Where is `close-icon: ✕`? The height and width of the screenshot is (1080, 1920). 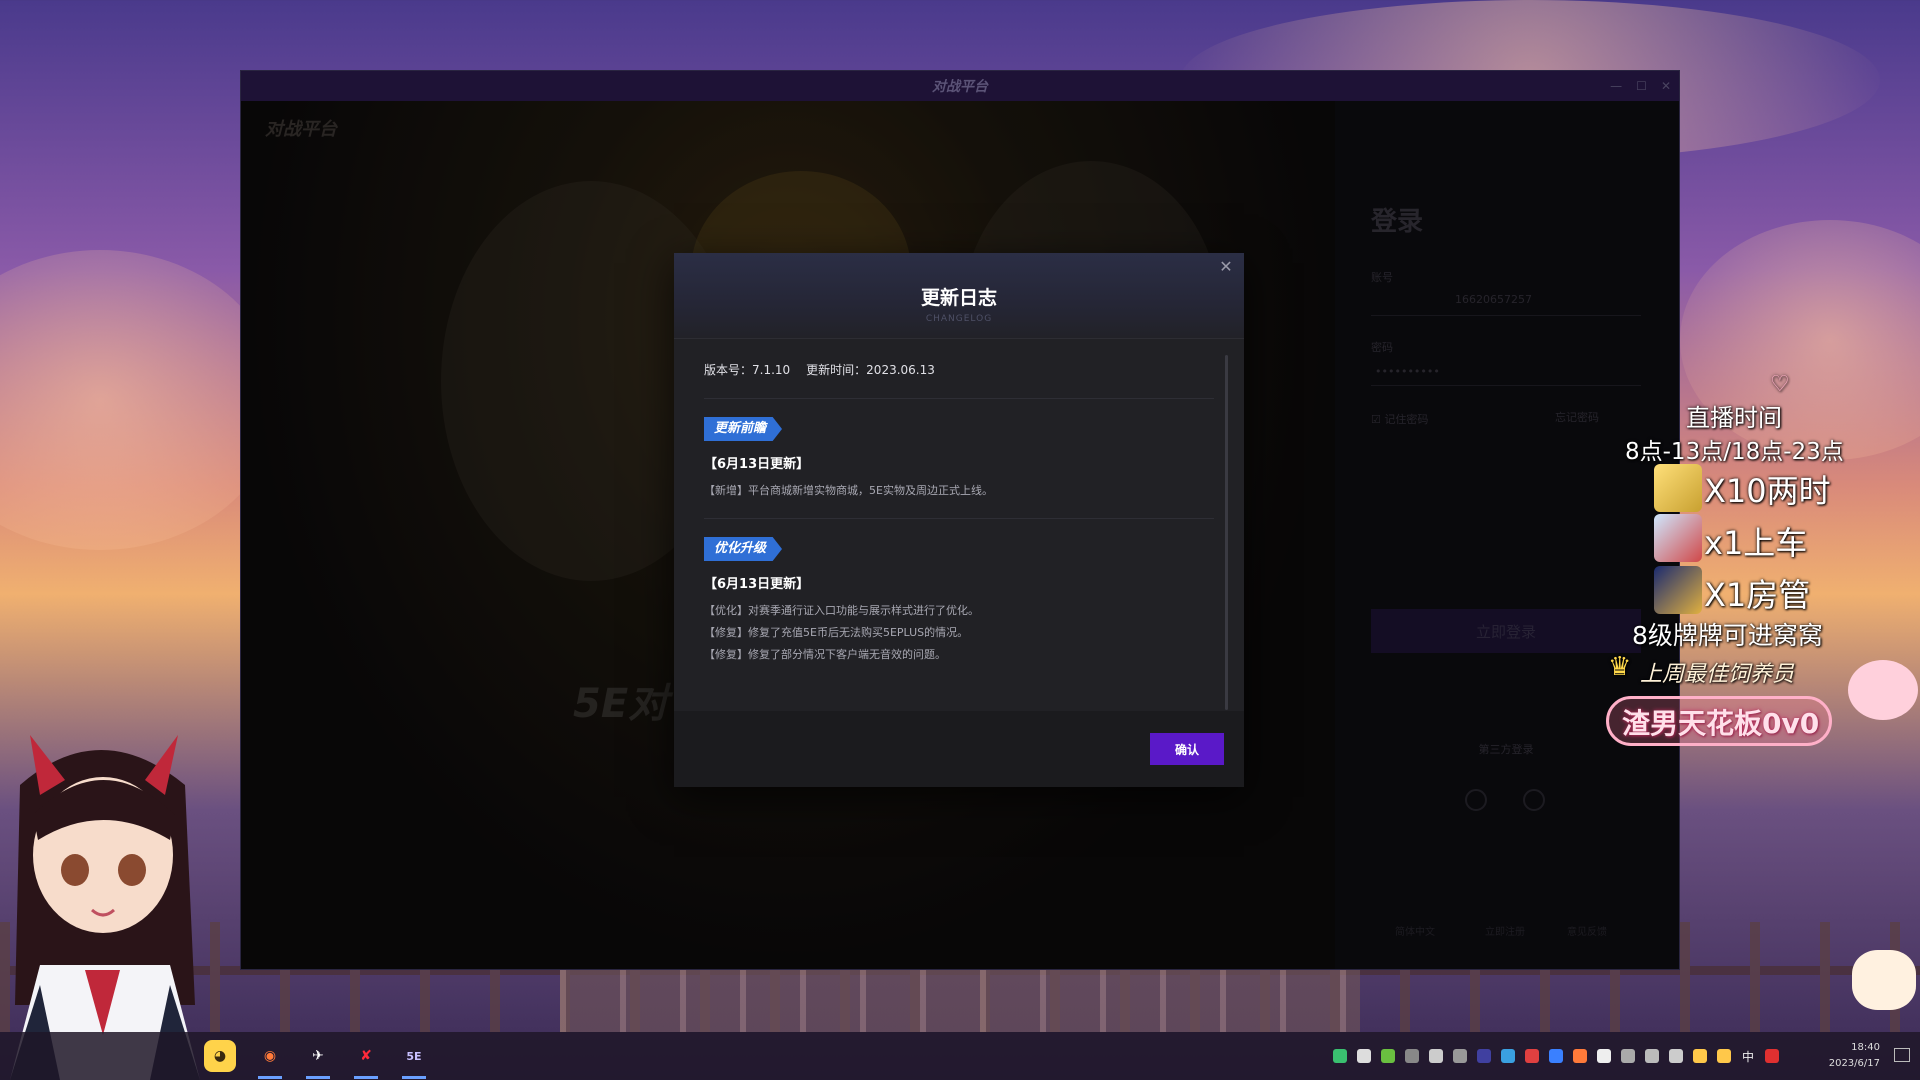
close-icon: ✕ is located at coordinates (1226, 267).